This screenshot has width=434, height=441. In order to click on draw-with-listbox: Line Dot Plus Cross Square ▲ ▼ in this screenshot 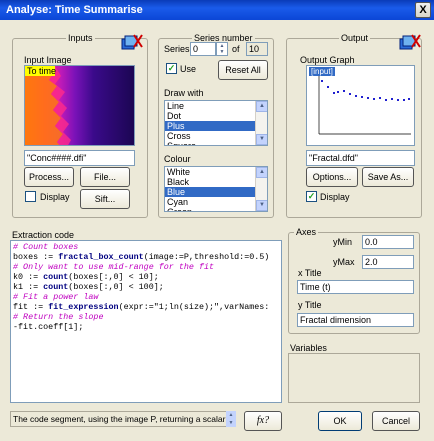, I will do `click(216, 123)`.